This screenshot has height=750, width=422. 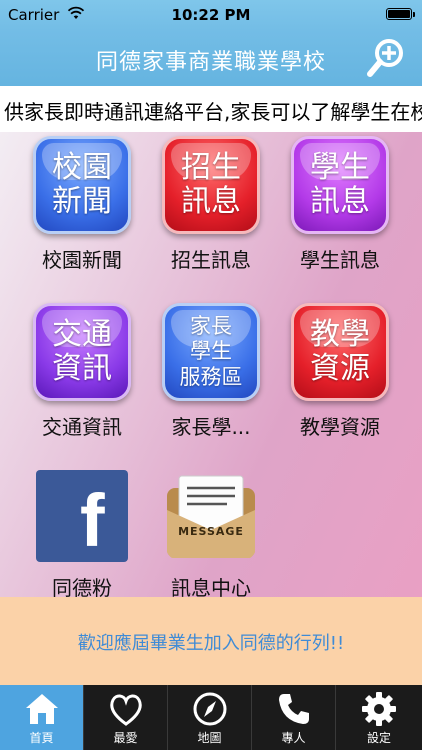 What do you see at coordinates (211, 643) in the screenshot?
I see `banner-text: 歡迎應屆畢業生加入同德的行列!!` at bounding box center [211, 643].